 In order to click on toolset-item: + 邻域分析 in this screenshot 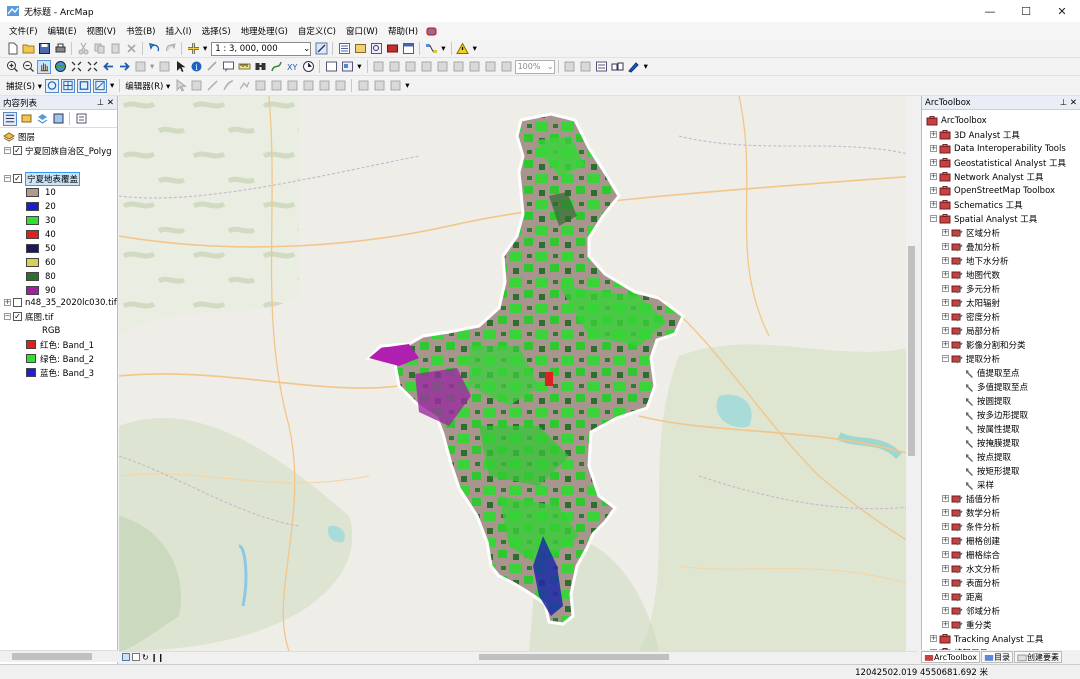, I will do `click(971, 610)`.